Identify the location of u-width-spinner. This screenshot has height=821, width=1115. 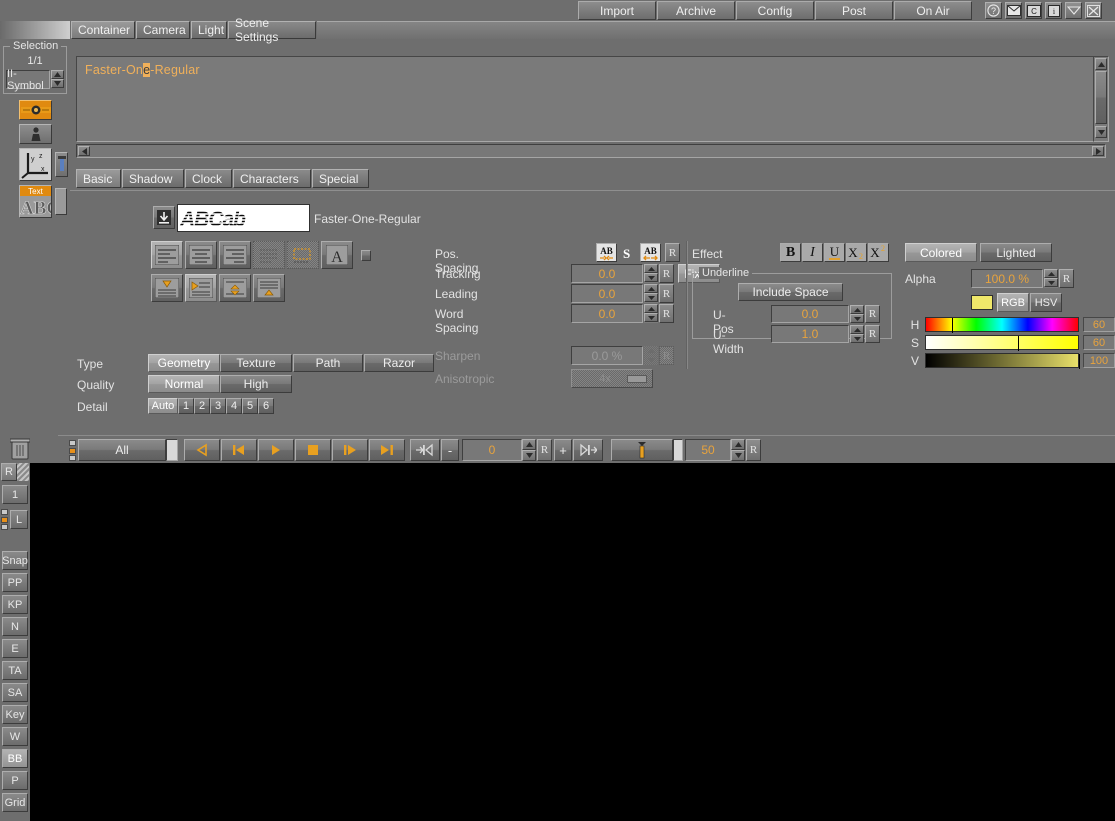
(857, 334).